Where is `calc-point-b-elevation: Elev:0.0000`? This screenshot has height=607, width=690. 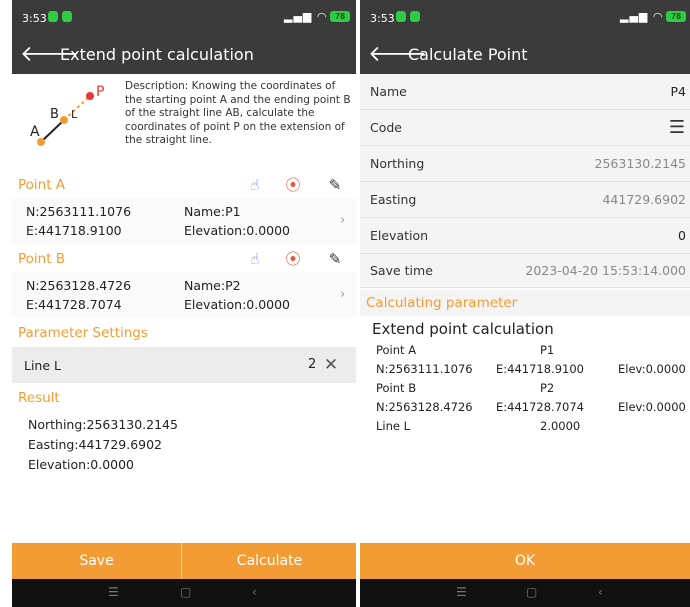
calc-point-b-elevation: Elev:0.0000 is located at coordinates (652, 407).